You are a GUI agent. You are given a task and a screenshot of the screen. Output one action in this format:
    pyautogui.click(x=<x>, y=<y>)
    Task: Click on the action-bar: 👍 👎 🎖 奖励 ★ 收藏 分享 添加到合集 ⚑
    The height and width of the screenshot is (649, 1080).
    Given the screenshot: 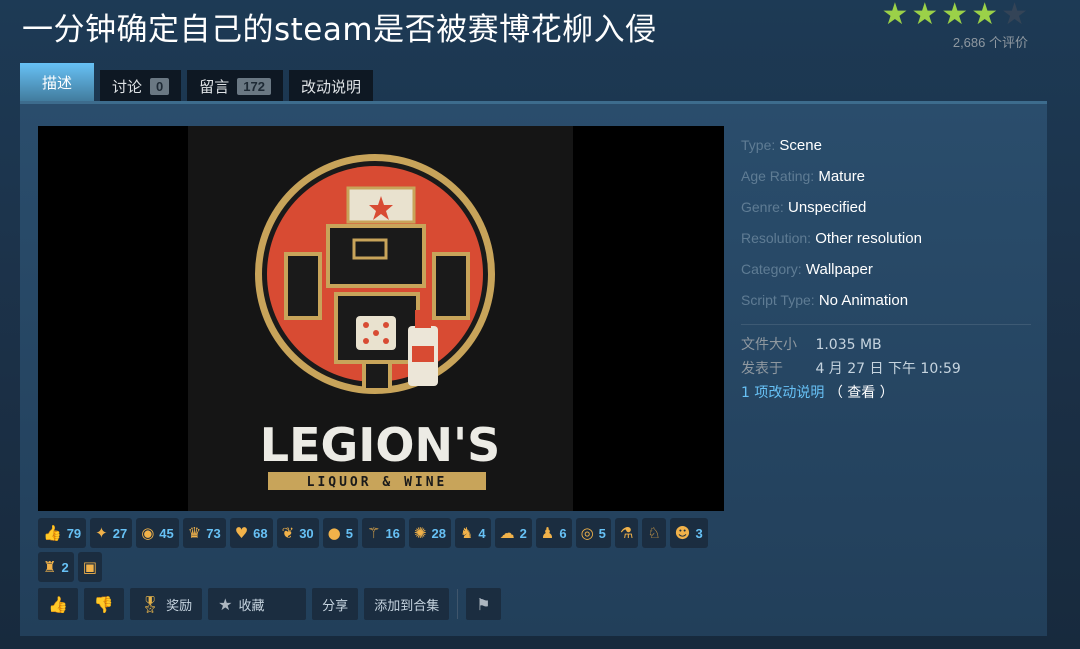 What is the action you would take?
    pyautogui.click(x=269, y=604)
    